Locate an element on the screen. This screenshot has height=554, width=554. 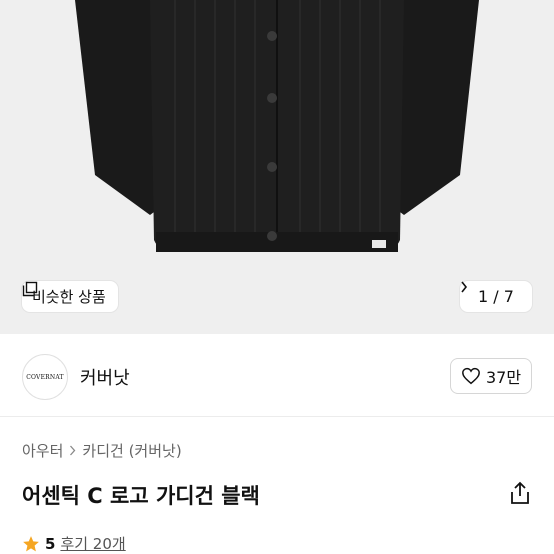
product-title: 어센틱 C 로고 가디건 블랙 is located at coordinates (141, 496).